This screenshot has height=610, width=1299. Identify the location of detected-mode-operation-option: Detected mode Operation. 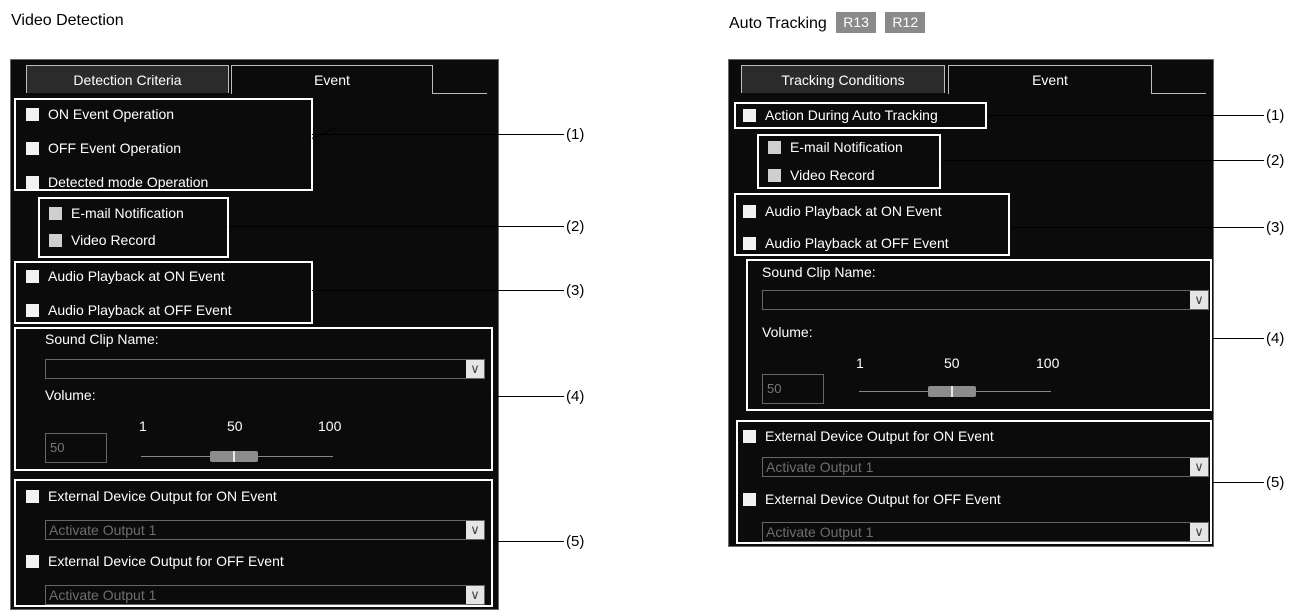
(117, 182).